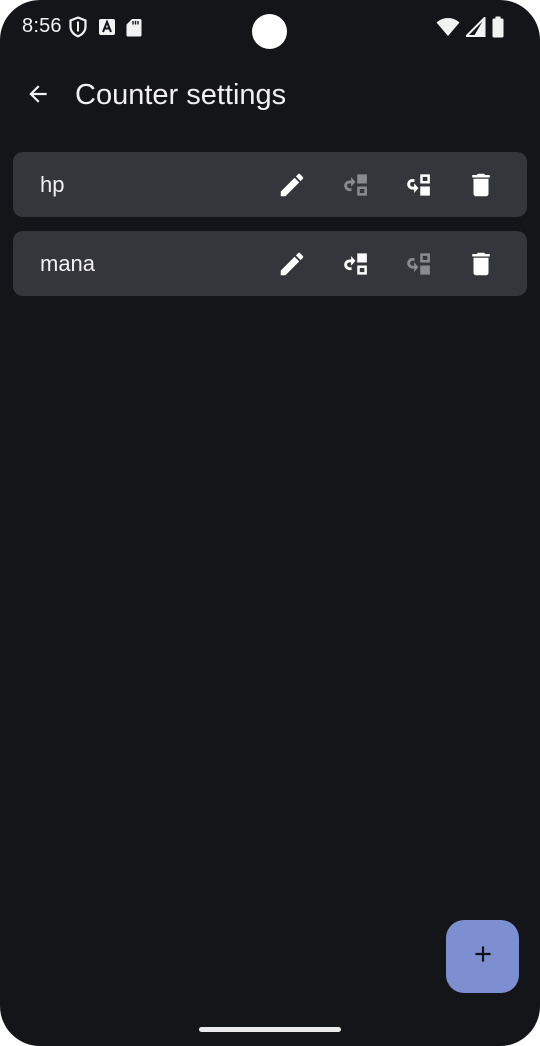  I want to click on gesture-nav-handle, so click(270, 1029).